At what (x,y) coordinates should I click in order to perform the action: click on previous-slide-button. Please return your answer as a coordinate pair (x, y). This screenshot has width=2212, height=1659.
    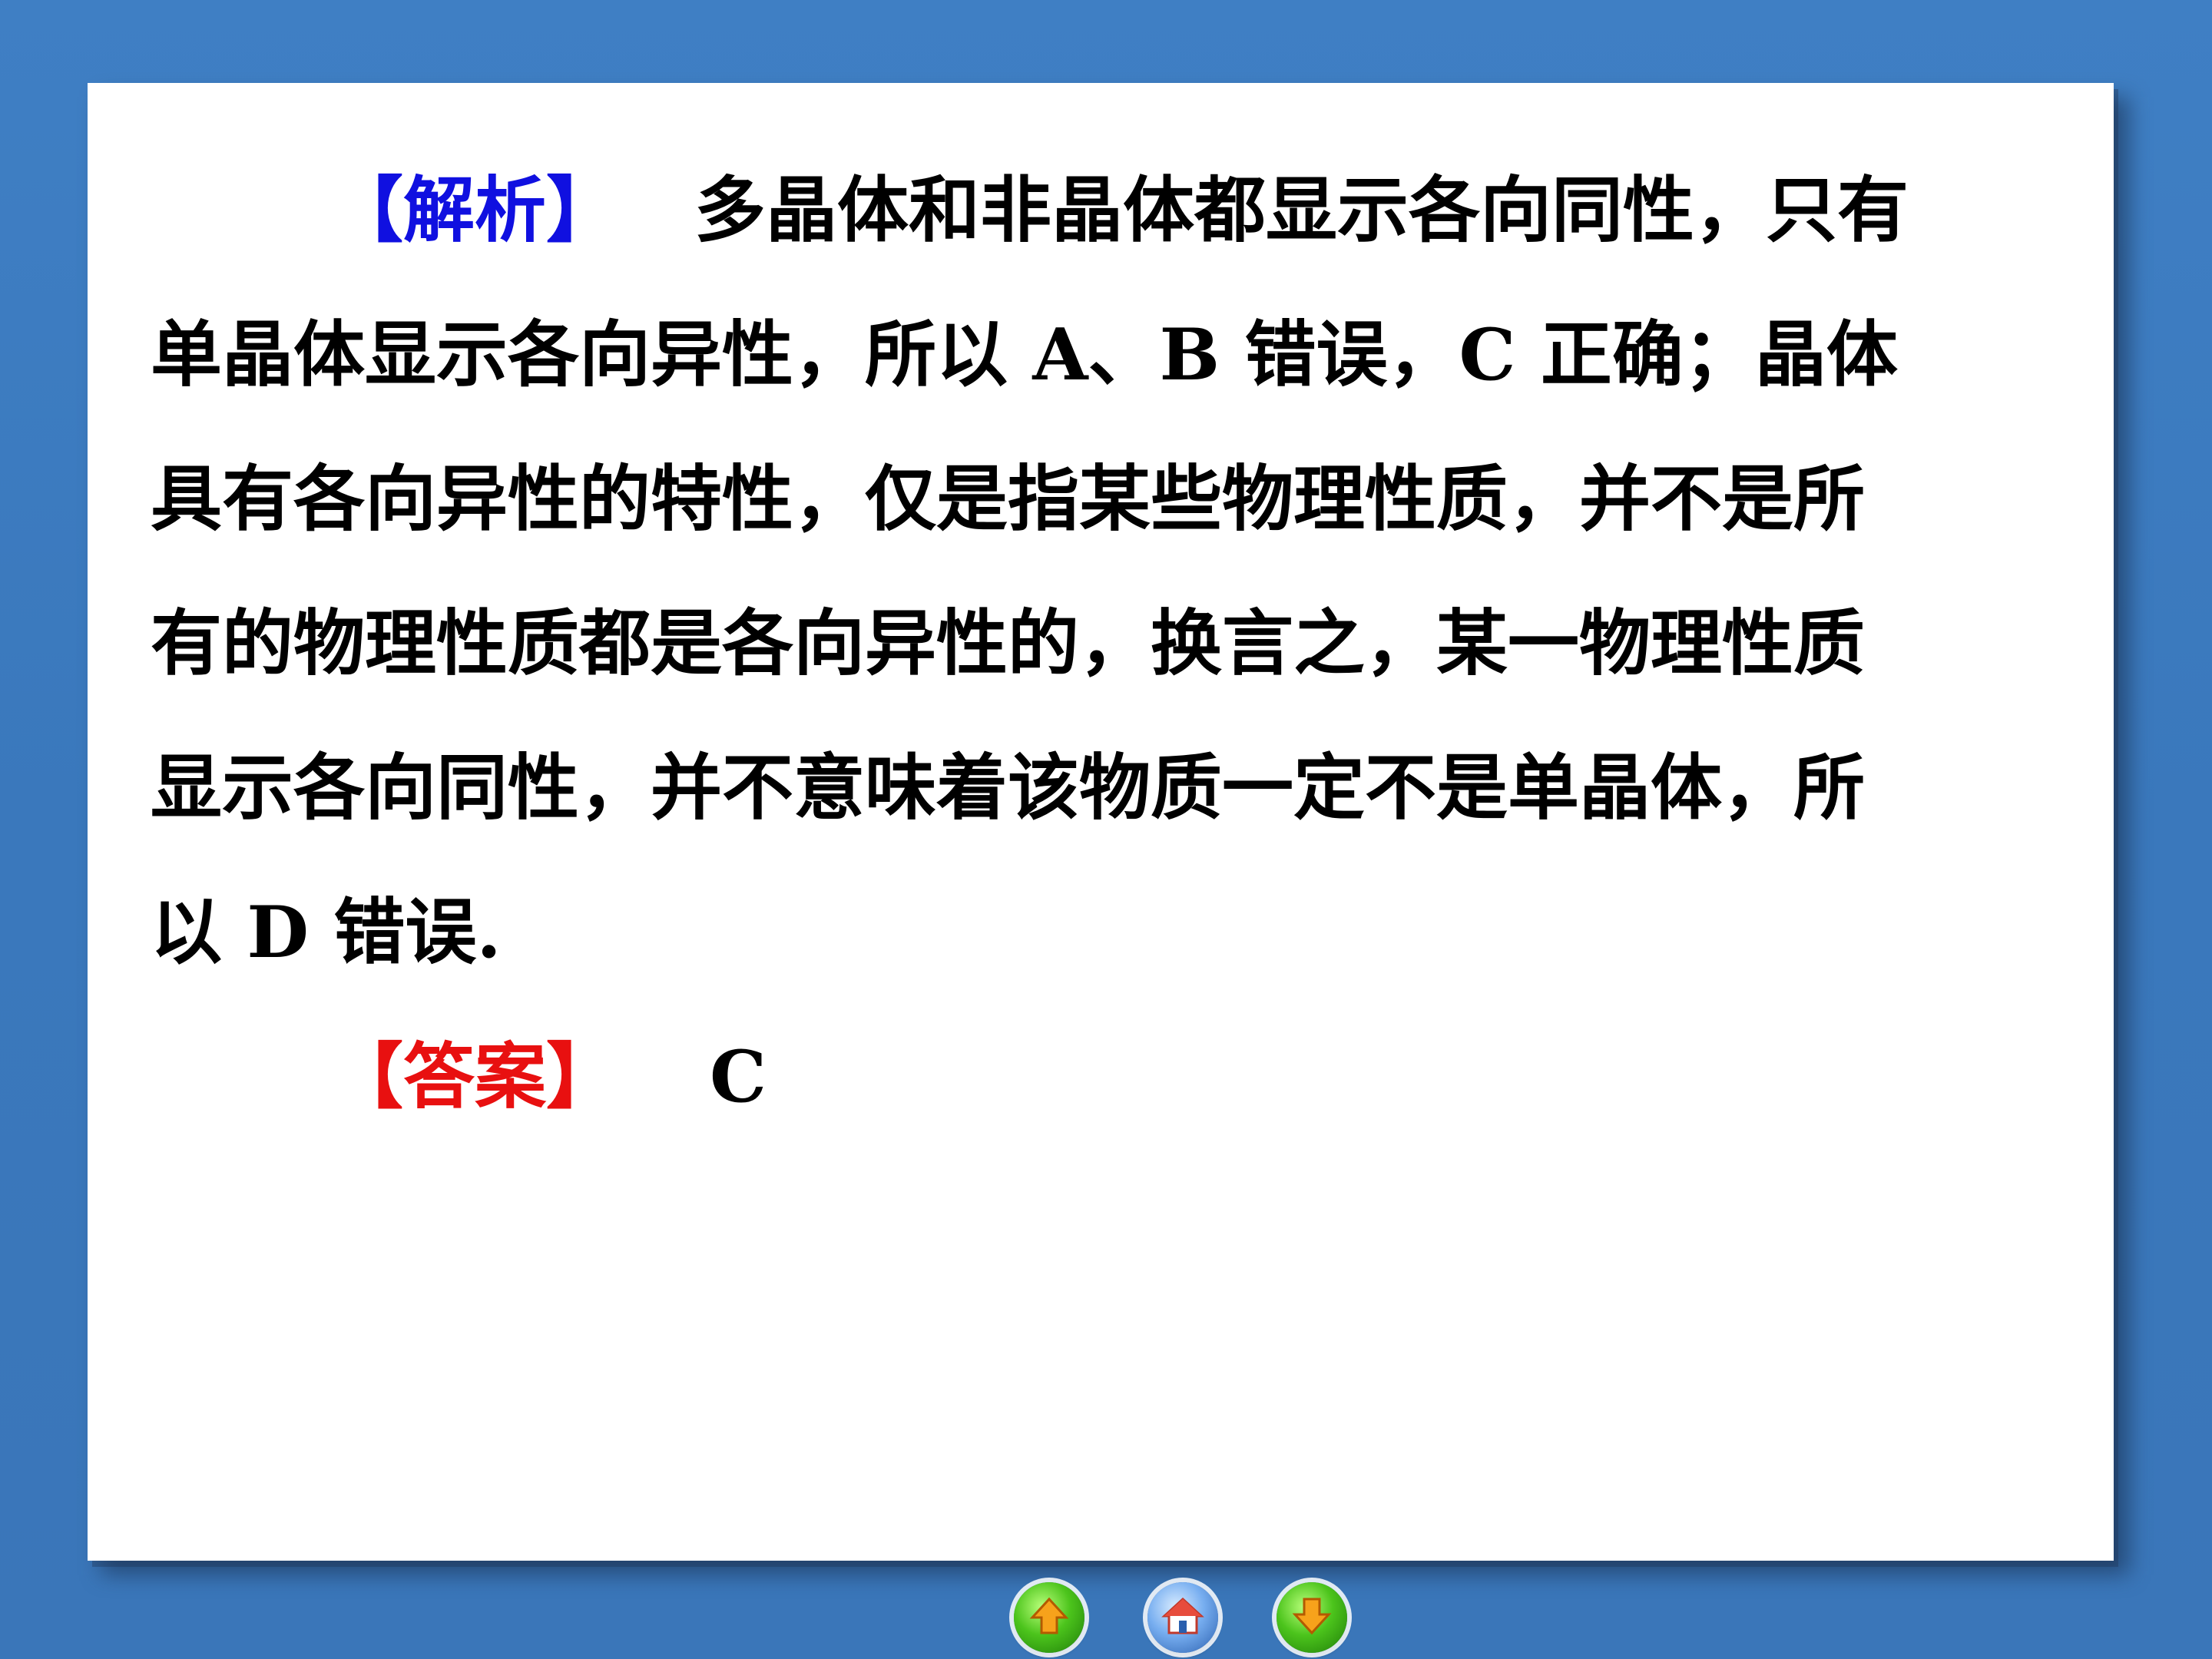
    Looking at the image, I should click on (1049, 1618).